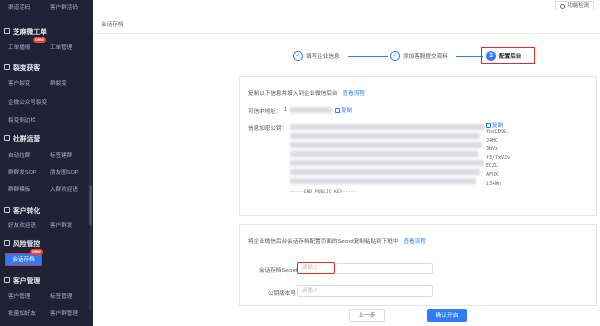 The height and width of the screenshot is (326, 600). What do you see at coordinates (508, 55) in the screenshot?
I see `active-step-highlight` at bounding box center [508, 55].